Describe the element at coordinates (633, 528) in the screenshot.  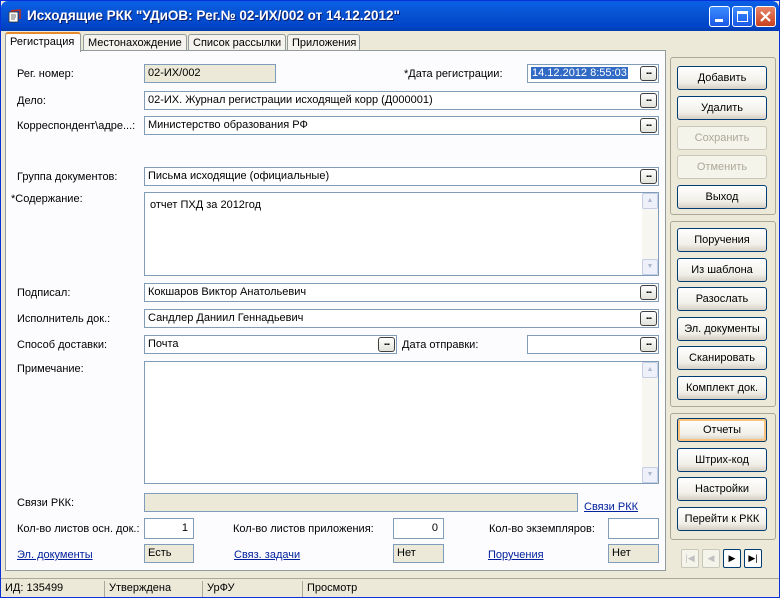
I see `copies-field` at that location.